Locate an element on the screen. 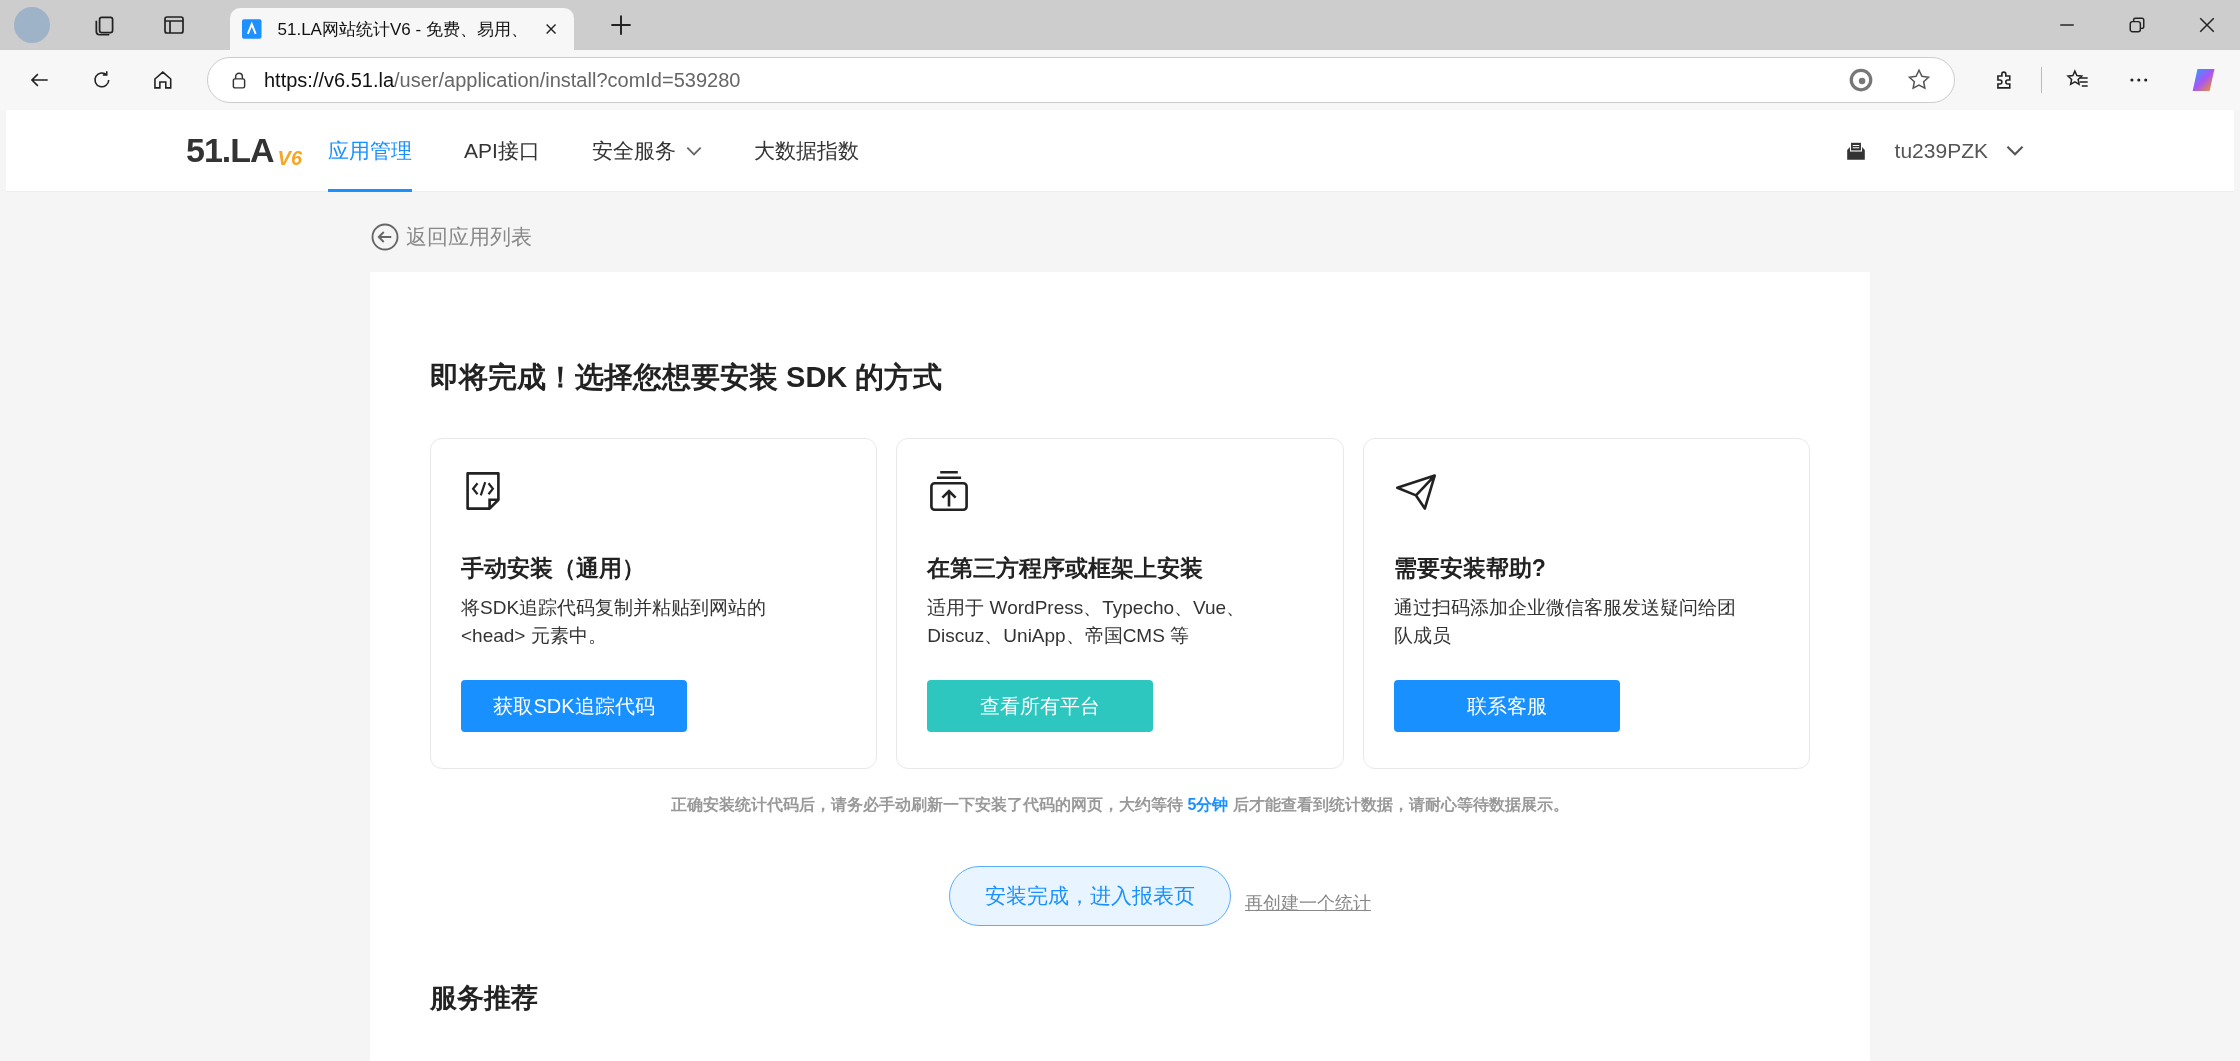 Image resolution: width=2240 pixels, height=1061 pixels. card-description: 将SDK追踪代码复制并粘贴到网站的<head> 元素中。 is located at coordinates (614, 622).